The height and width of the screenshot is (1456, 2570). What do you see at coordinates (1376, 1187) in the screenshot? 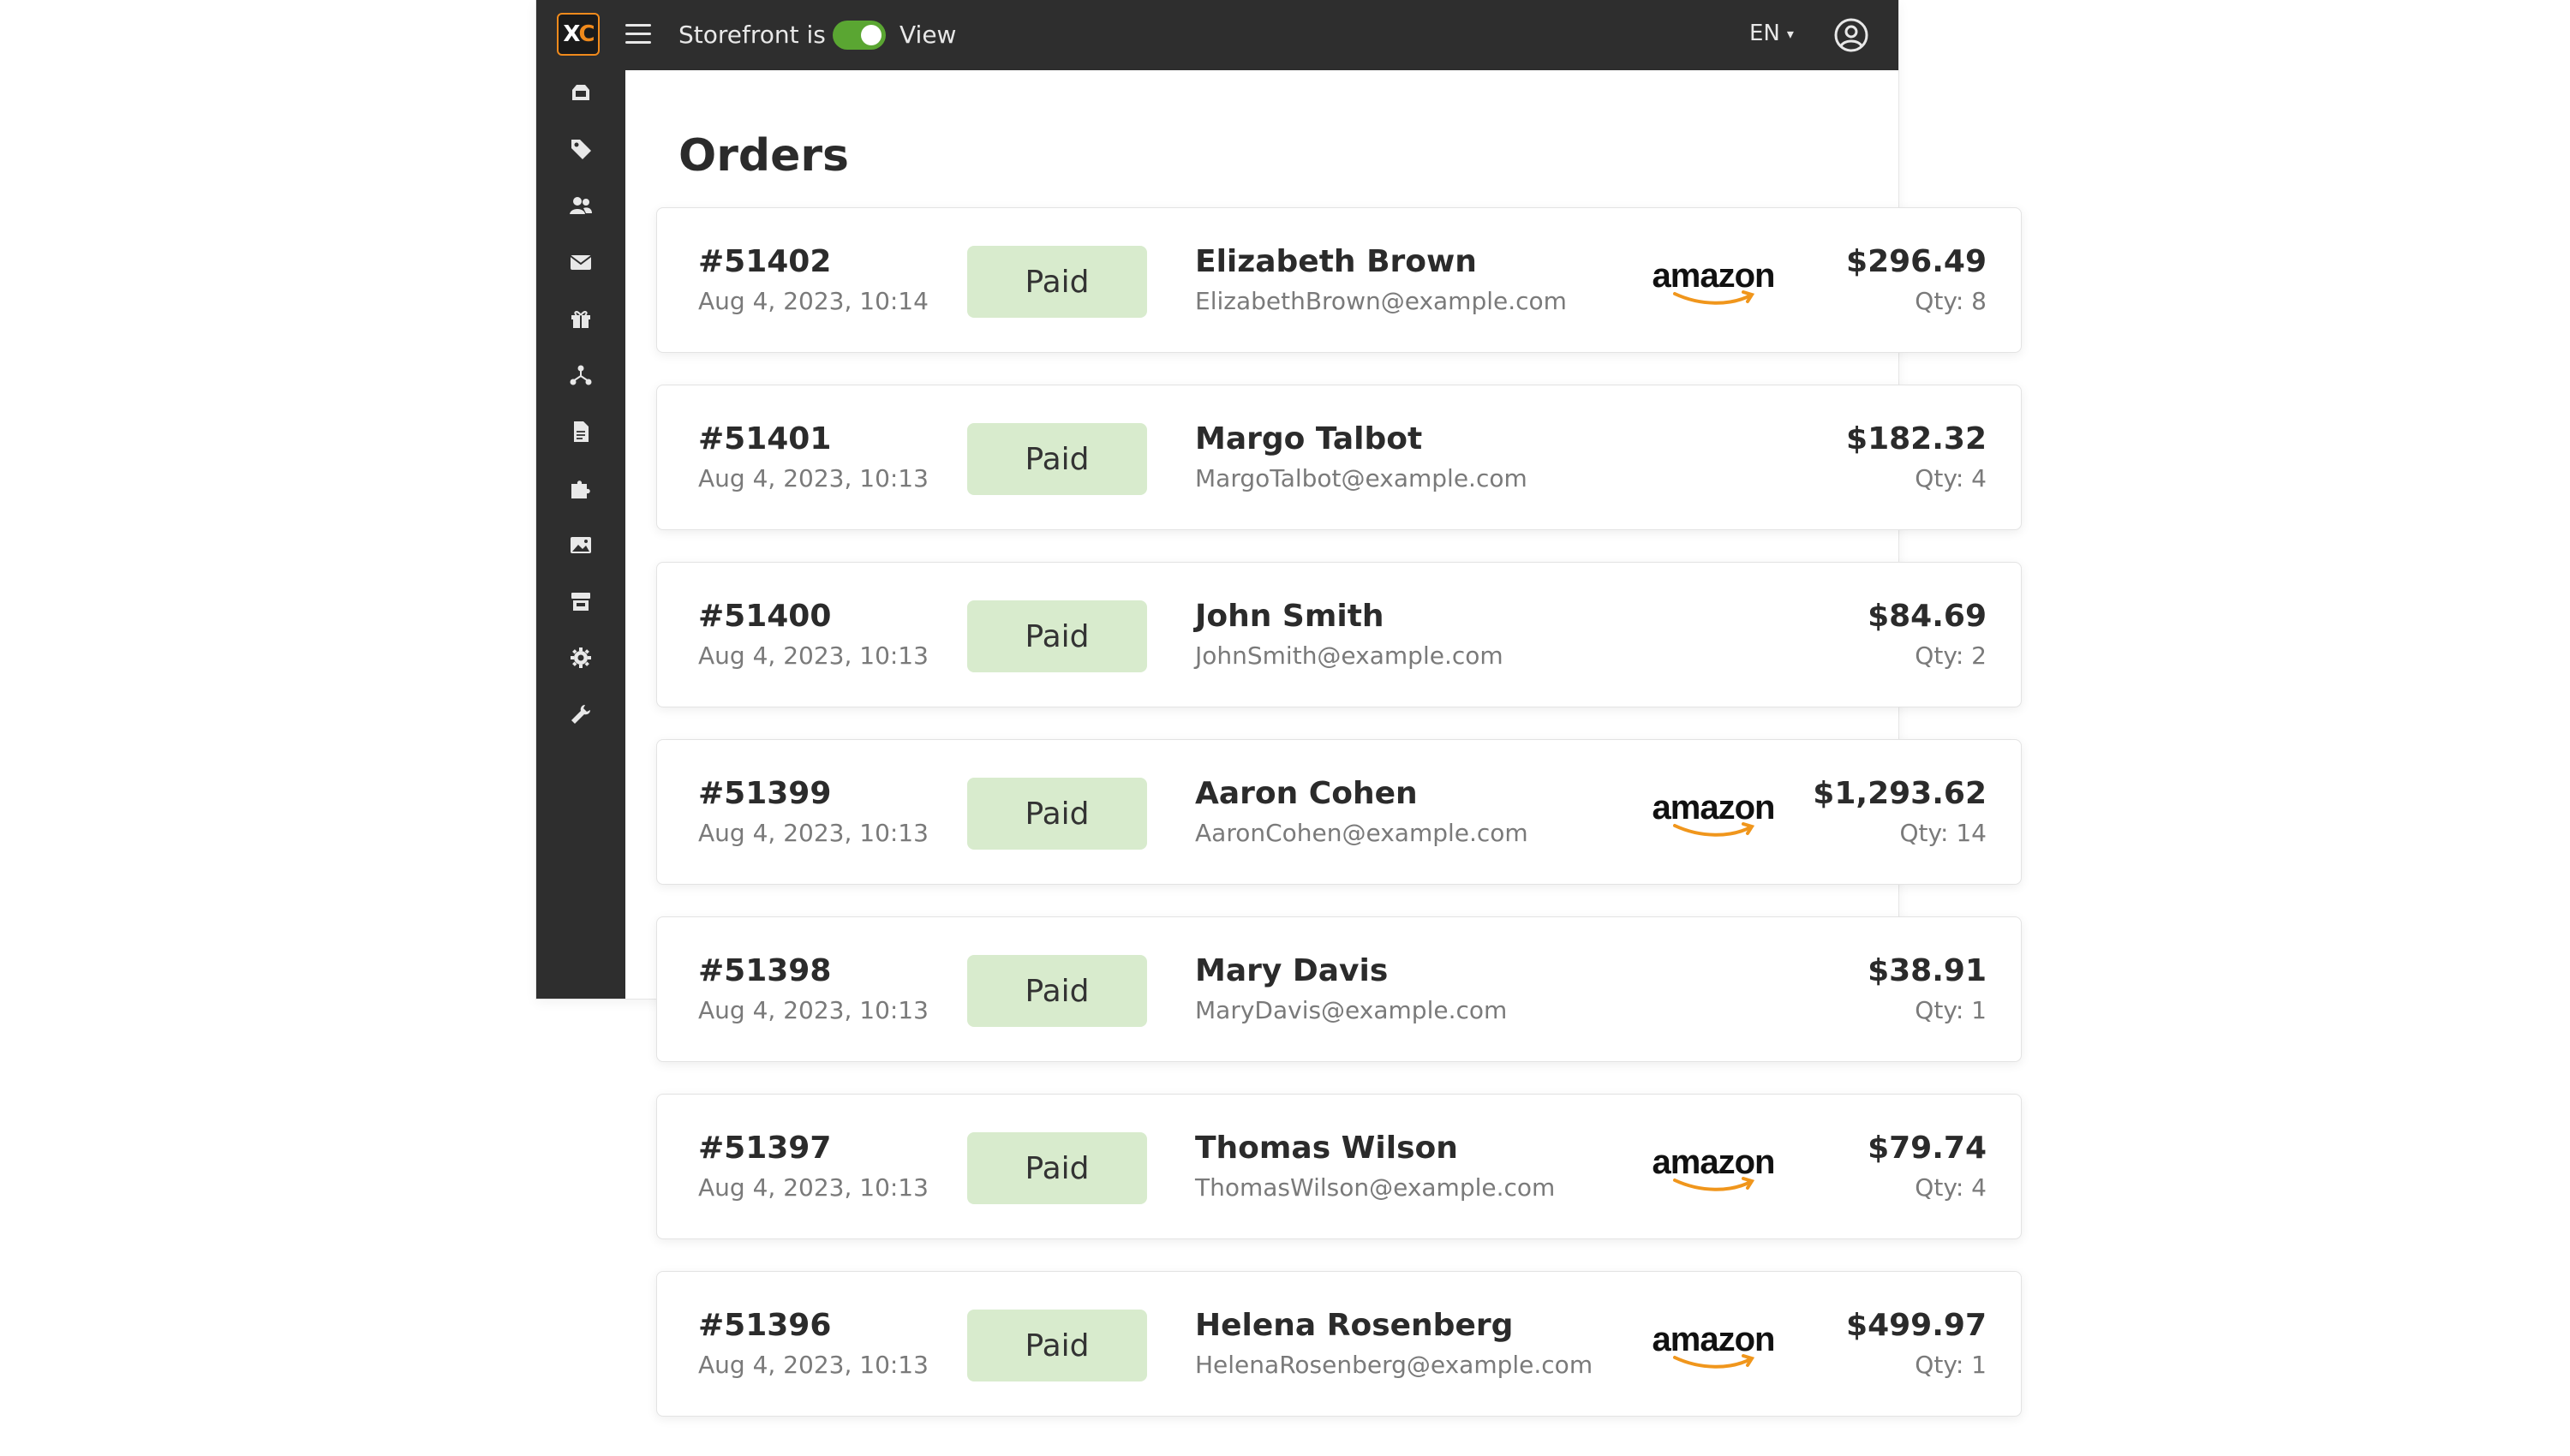
I see `customer-email: ThomasWilson@example.com` at bounding box center [1376, 1187].